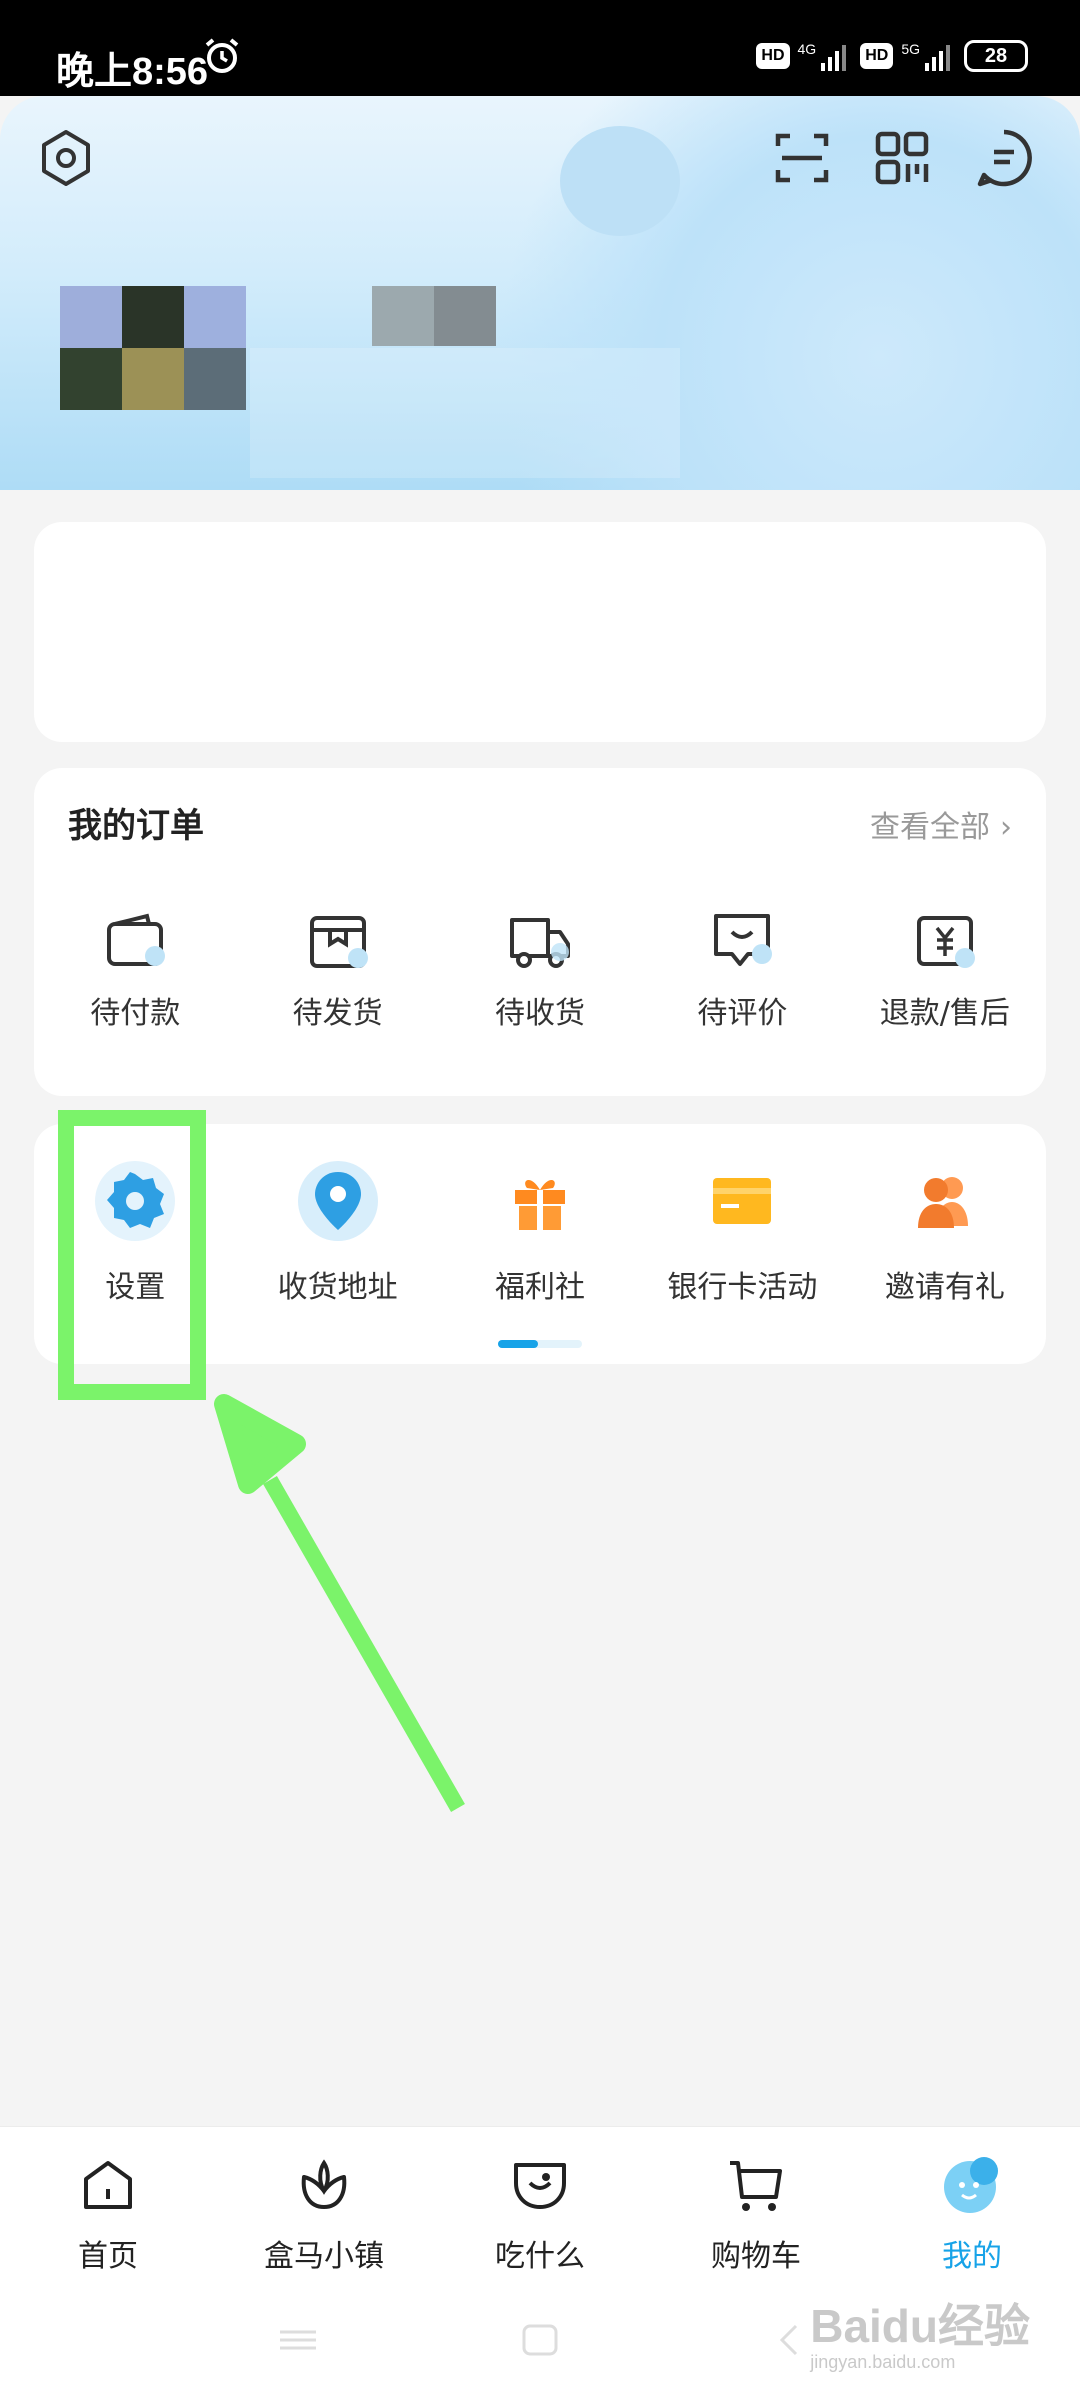 The width and height of the screenshot is (1080, 2401). What do you see at coordinates (108, 2185) in the screenshot?
I see `home-icon` at bounding box center [108, 2185].